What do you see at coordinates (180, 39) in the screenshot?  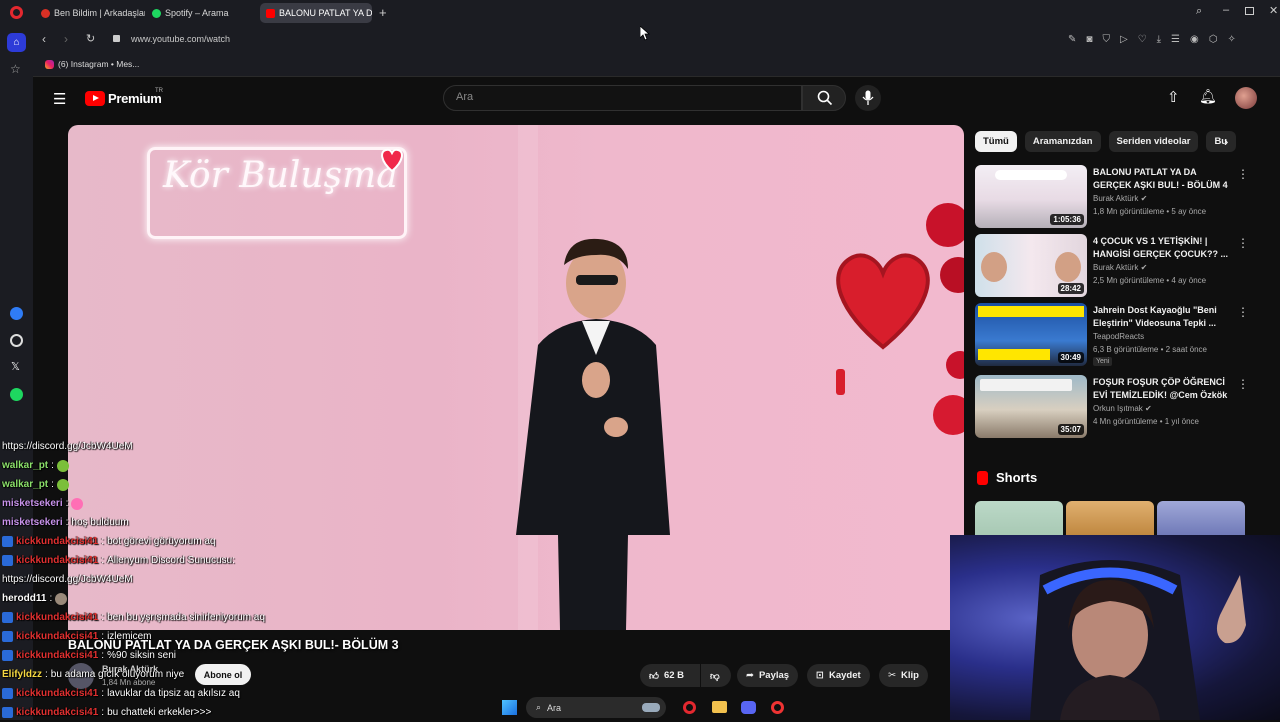 I see `url-field: www.youtube.com/watch` at bounding box center [180, 39].